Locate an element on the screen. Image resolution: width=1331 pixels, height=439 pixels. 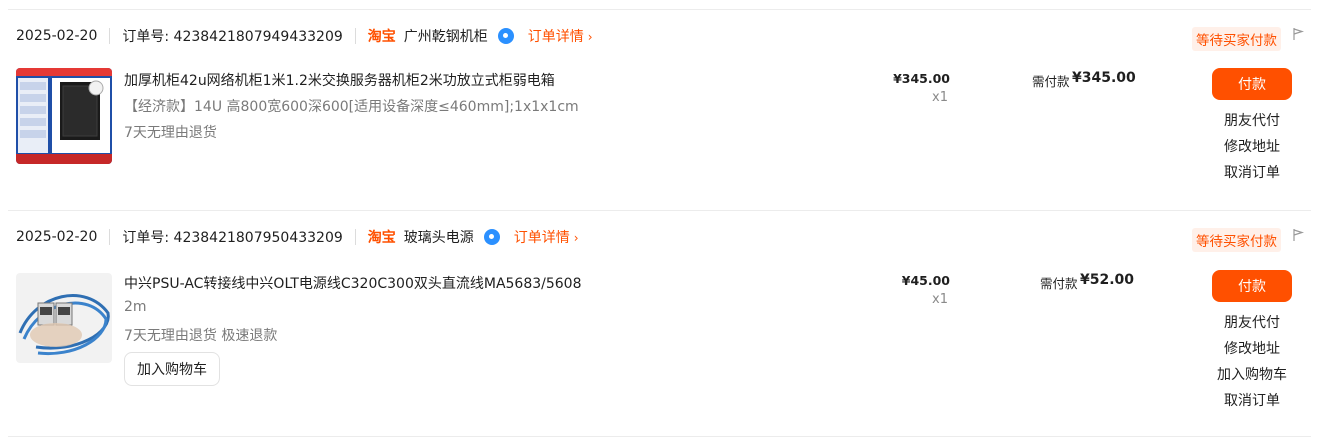
order-number: 订单号: 4238421807949433209 is located at coordinates (232, 37).